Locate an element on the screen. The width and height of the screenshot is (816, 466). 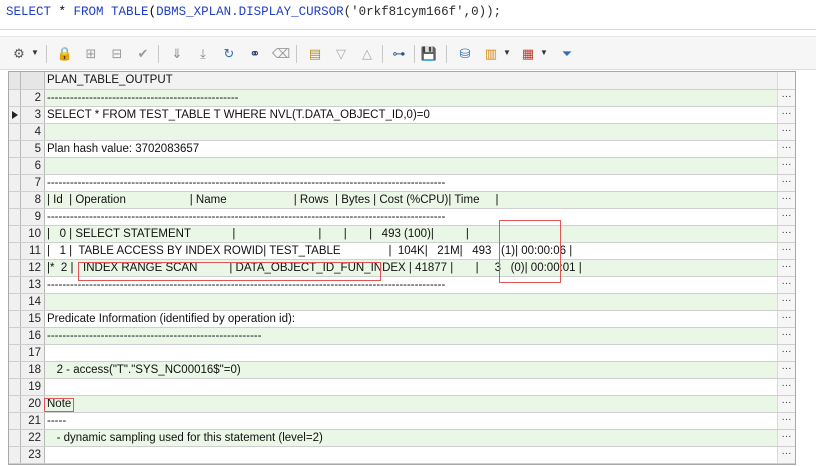
chart-icon: ▥ is located at coordinates (491, 54).